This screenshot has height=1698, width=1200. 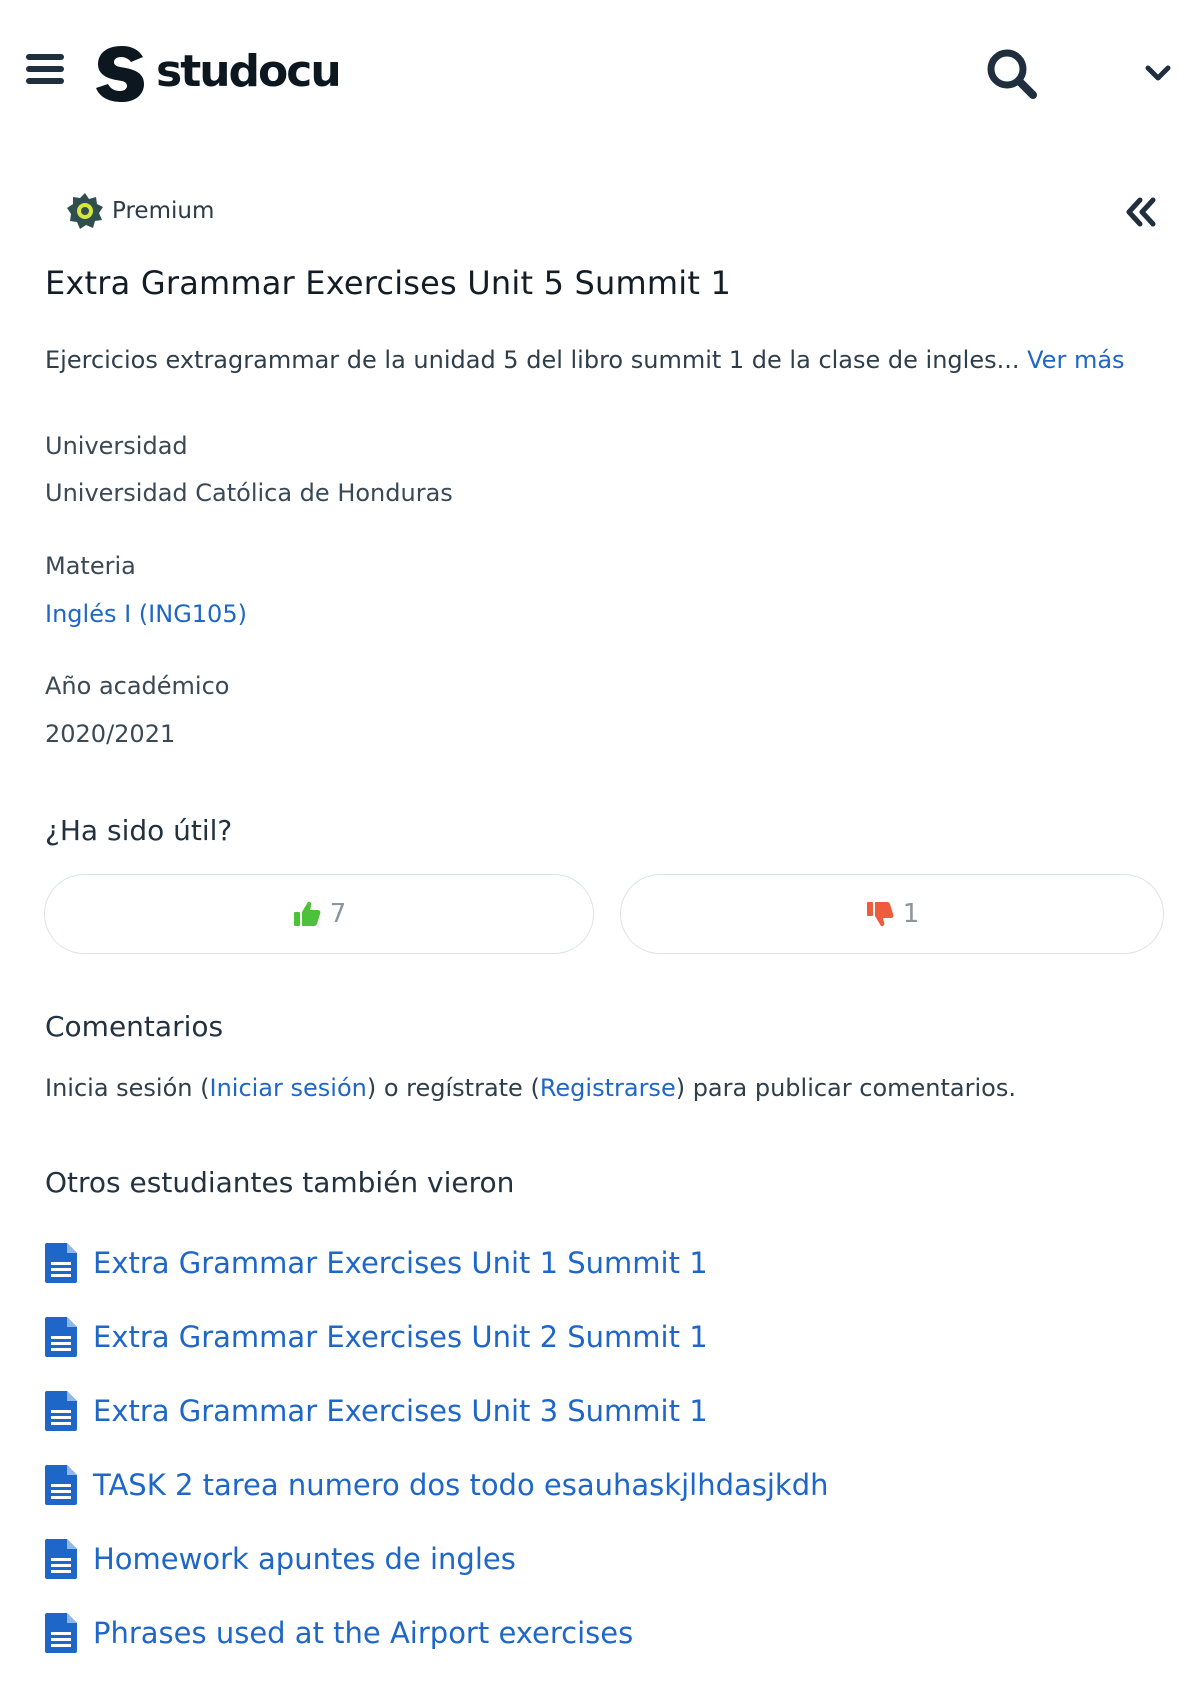 What do you see at coordinates (134, 1026) in the screenshot?
I see `comments-heading: Comentarios` at bounding box center [134, 1026].